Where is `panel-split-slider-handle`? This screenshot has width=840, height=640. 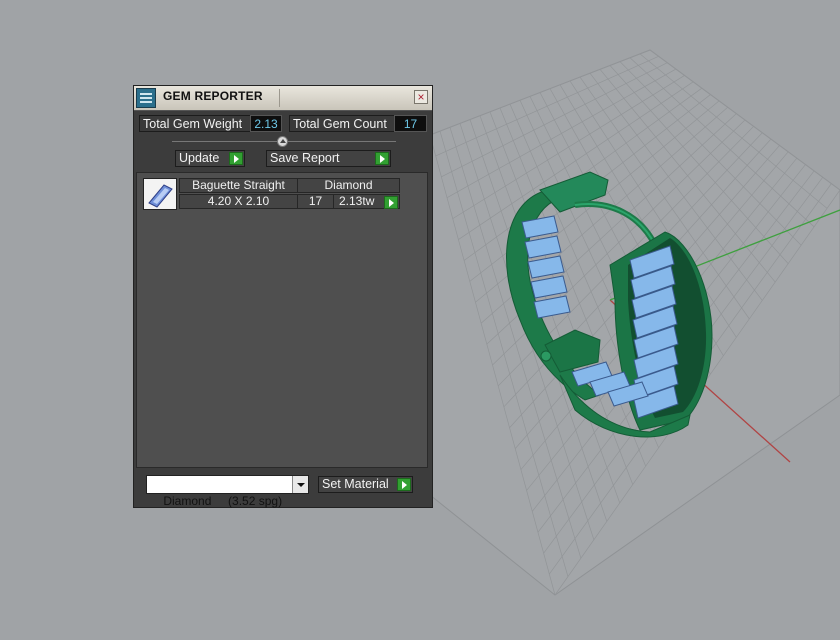
panel-split-slider-handle is located at coordinates (282, 141).